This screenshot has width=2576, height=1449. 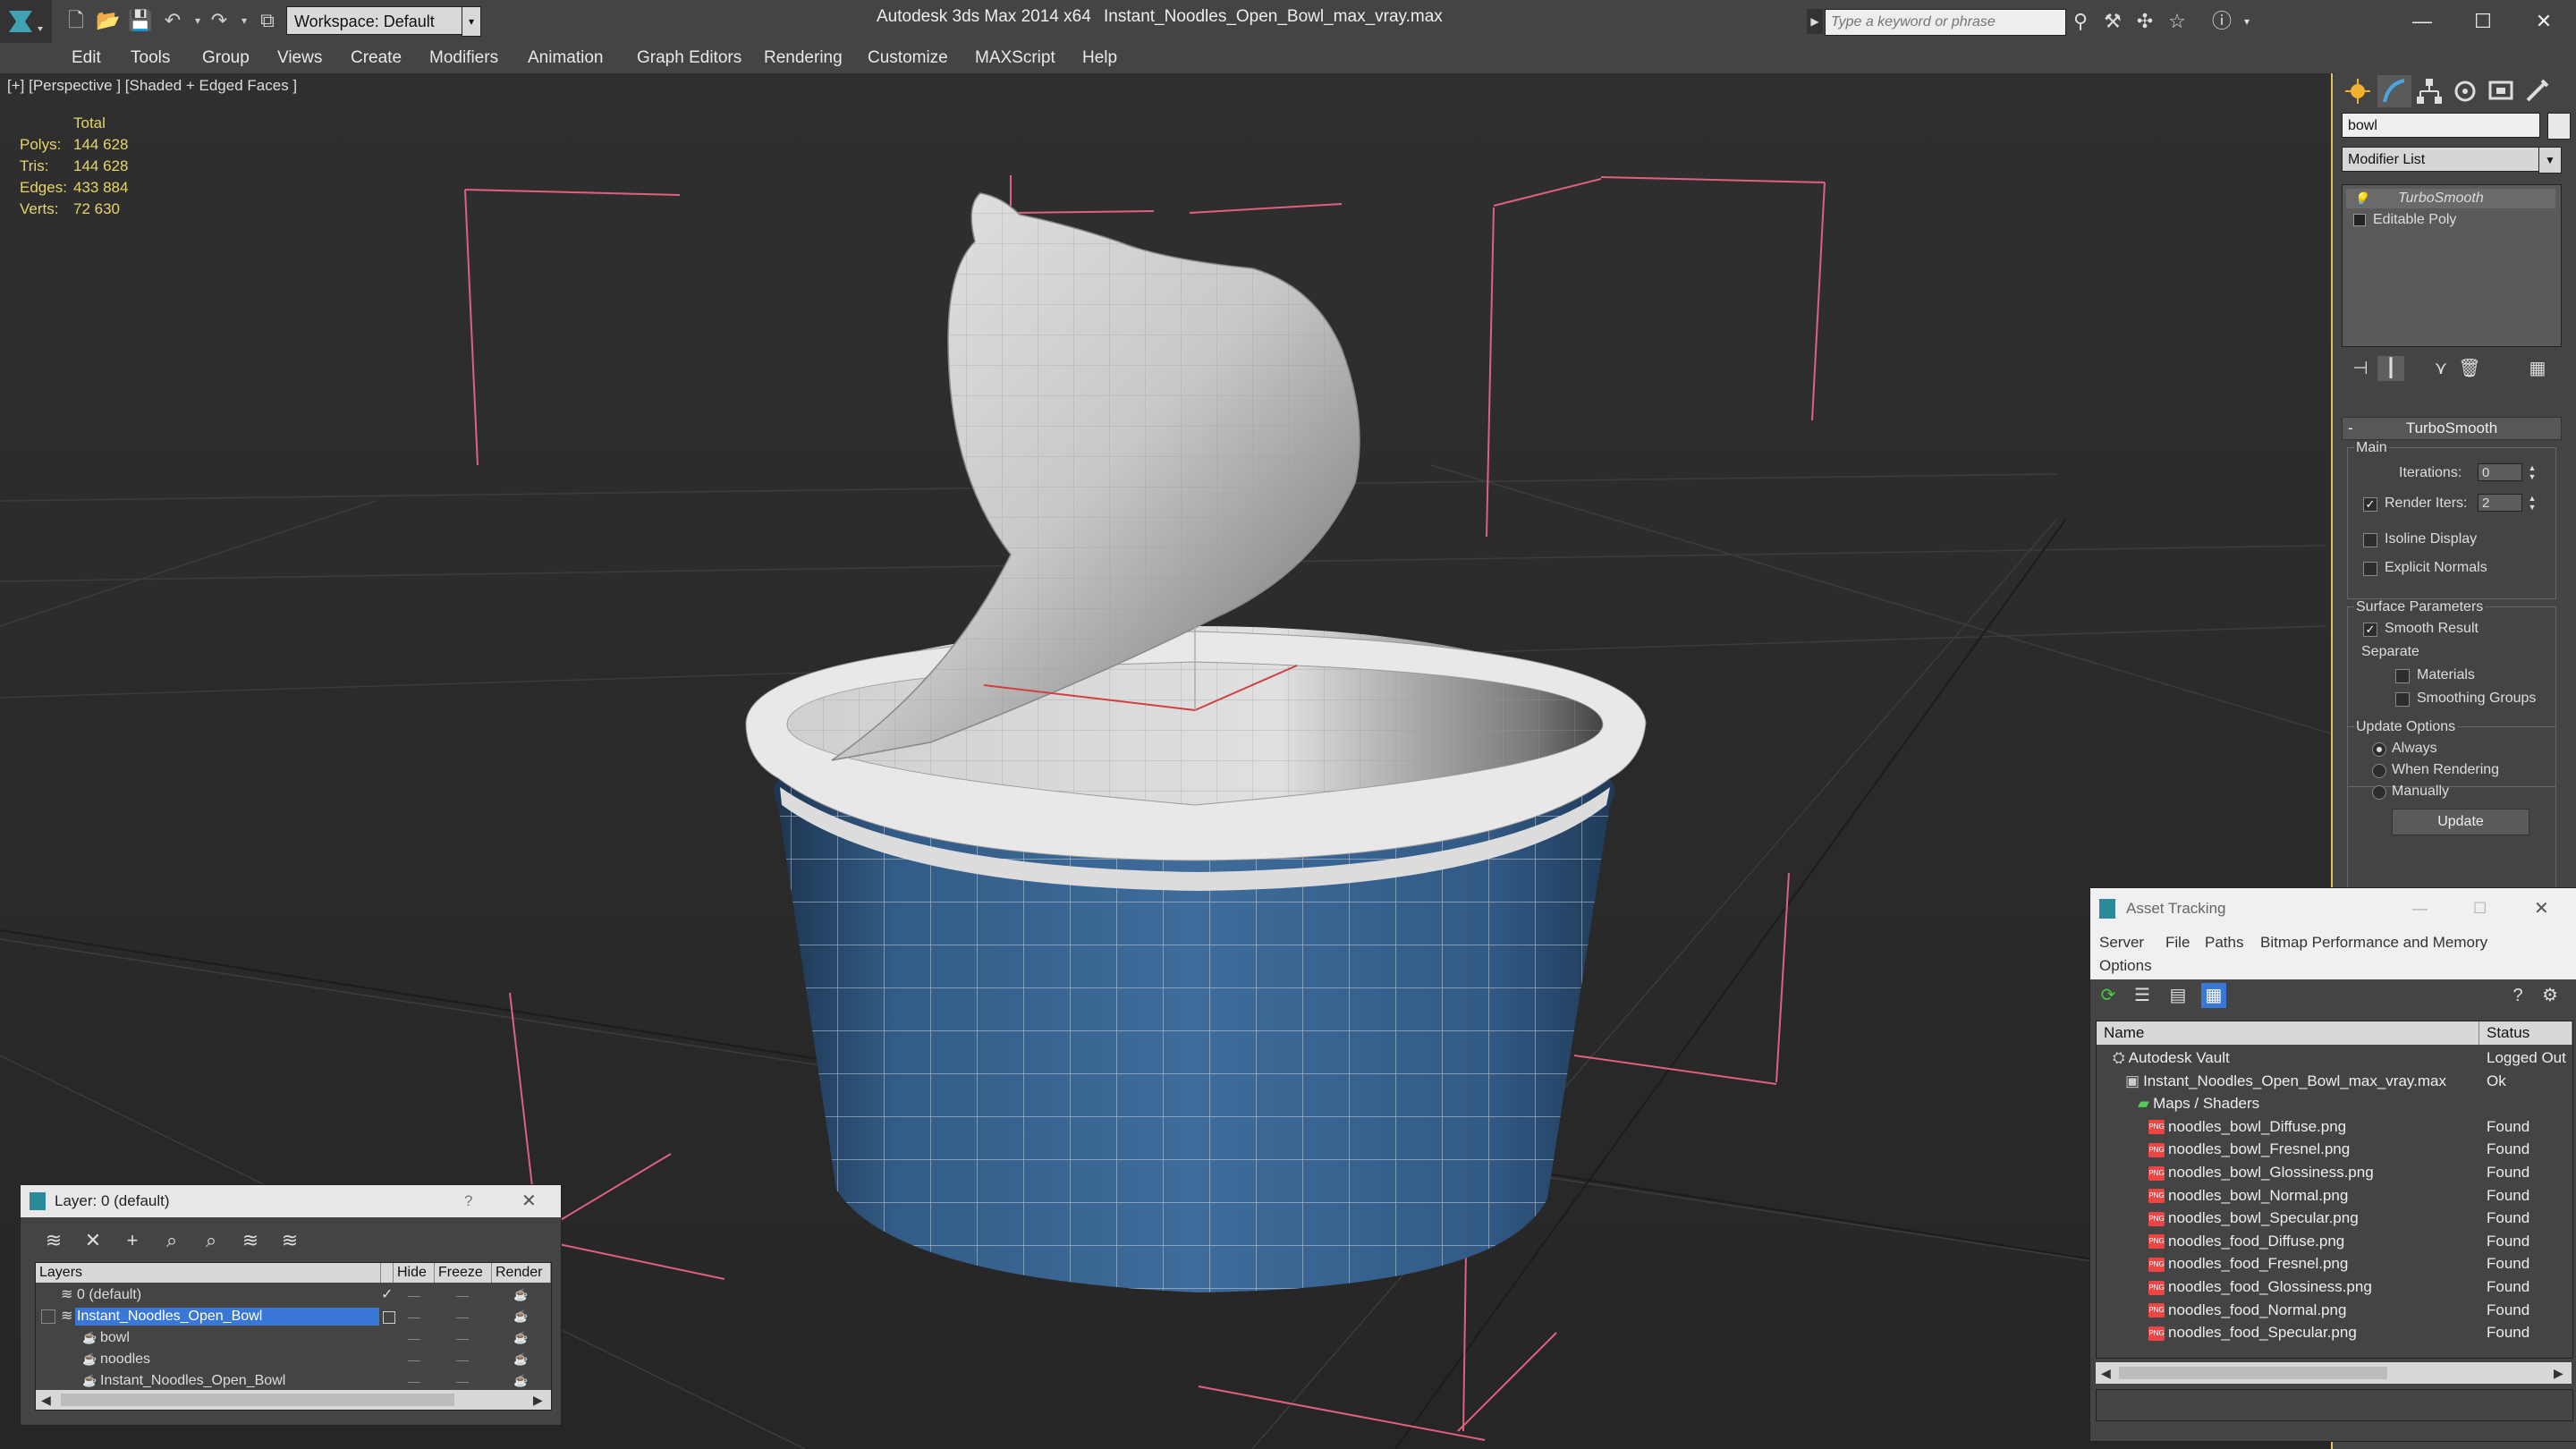 What do you see at coordinates (471, 21) in the screenshot?
I see `workspace-dropdown-button: ▾` at bounding box center [471, 21].